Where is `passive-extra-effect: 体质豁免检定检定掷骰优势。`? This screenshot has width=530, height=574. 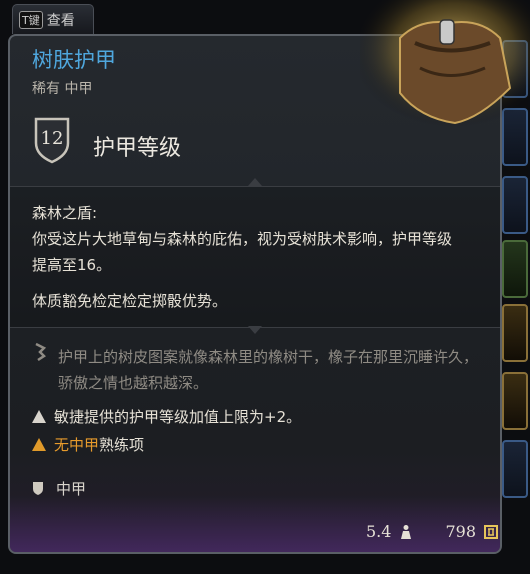 passive-extra-effect: 体质豁免检定检定掷骰优势。 is located at coordinates (130, 301).